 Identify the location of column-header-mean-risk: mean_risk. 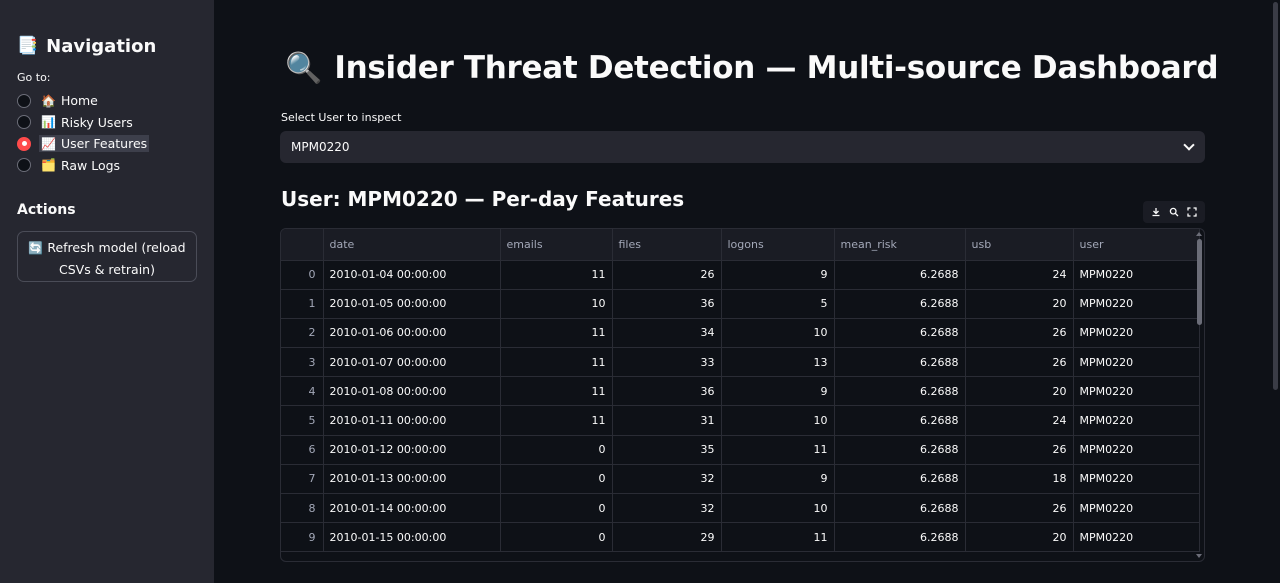
(900, 245).